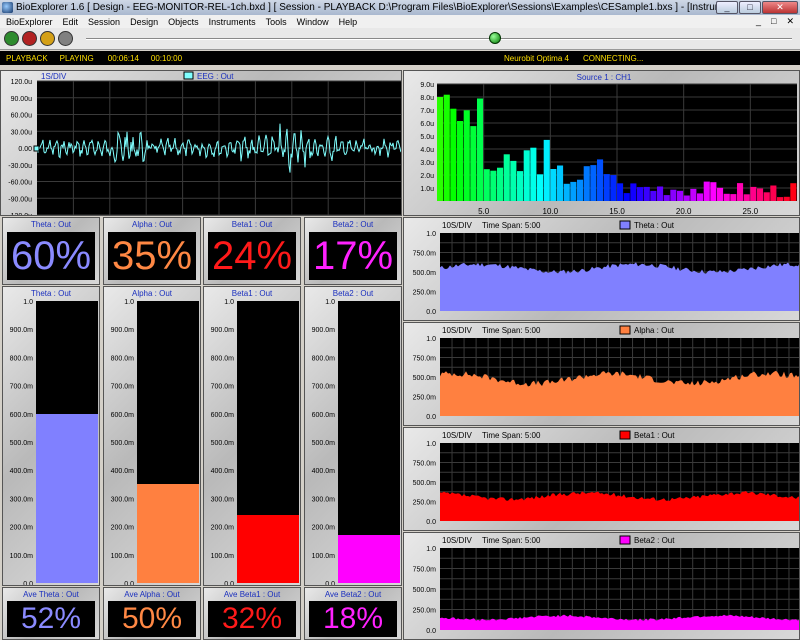  What do you see at coordinates (349, 22) in the screenshot?
I see `menu-help: Help` at bounding box center [349, 22].